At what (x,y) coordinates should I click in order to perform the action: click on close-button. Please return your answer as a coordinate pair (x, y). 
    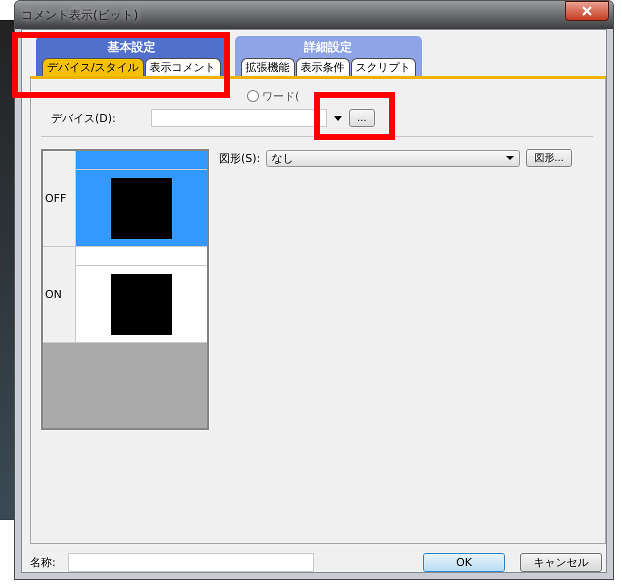
    Looking at the image, I should click on (587, 11).